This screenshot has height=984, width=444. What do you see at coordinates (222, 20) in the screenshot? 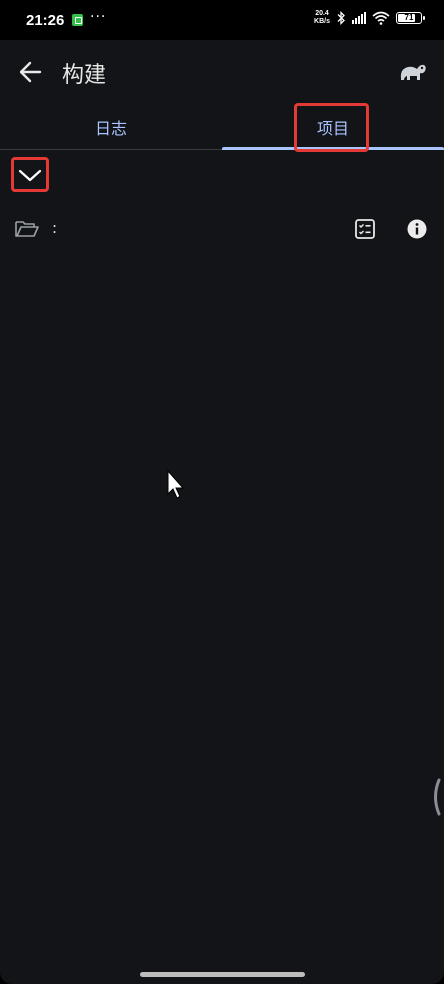
I see `status-bar: 21:26 ··· 20.4 KB/s 71` at bounding box center [222, 20].